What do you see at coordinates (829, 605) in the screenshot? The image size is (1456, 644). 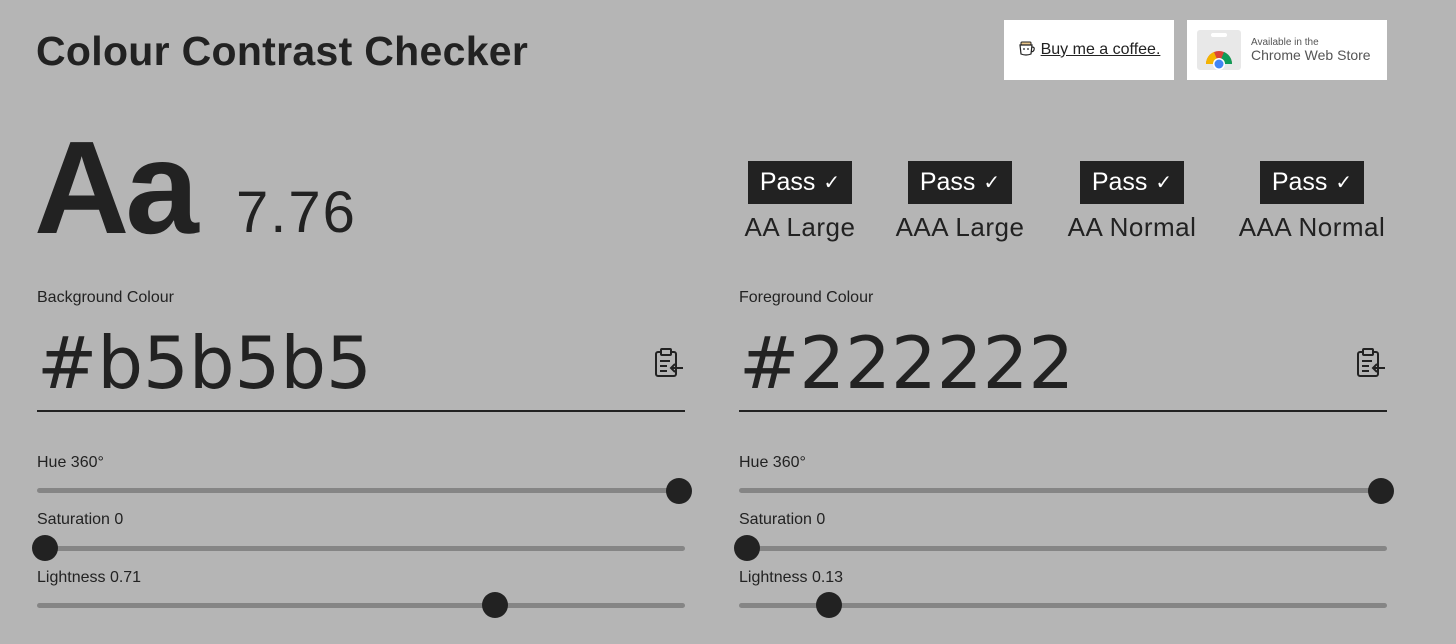 I see `foreground-lightness-thumb` at bounding box center [829, 605].